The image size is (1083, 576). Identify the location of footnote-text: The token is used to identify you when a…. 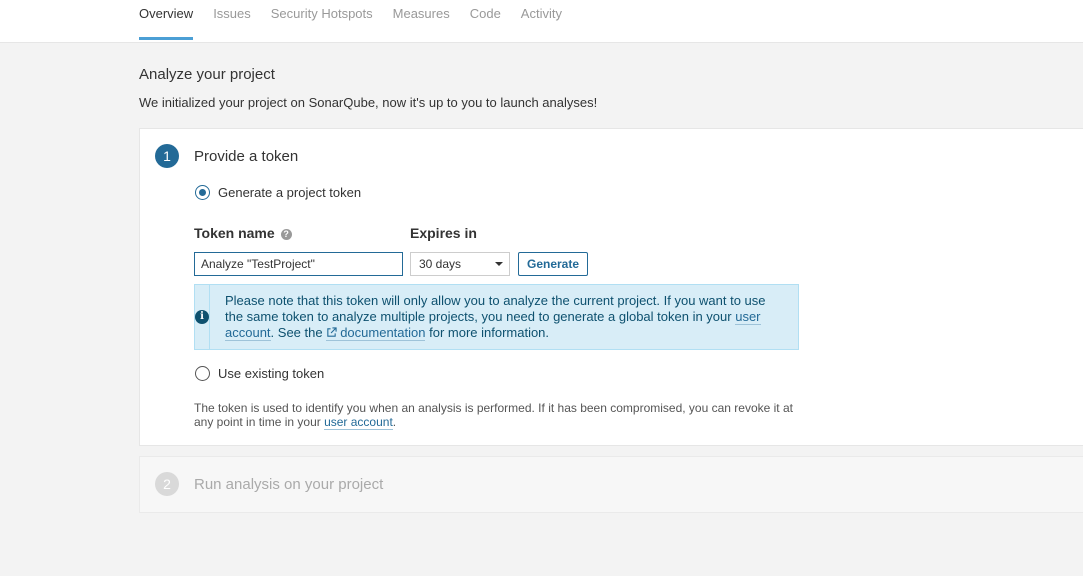
(493, 415).